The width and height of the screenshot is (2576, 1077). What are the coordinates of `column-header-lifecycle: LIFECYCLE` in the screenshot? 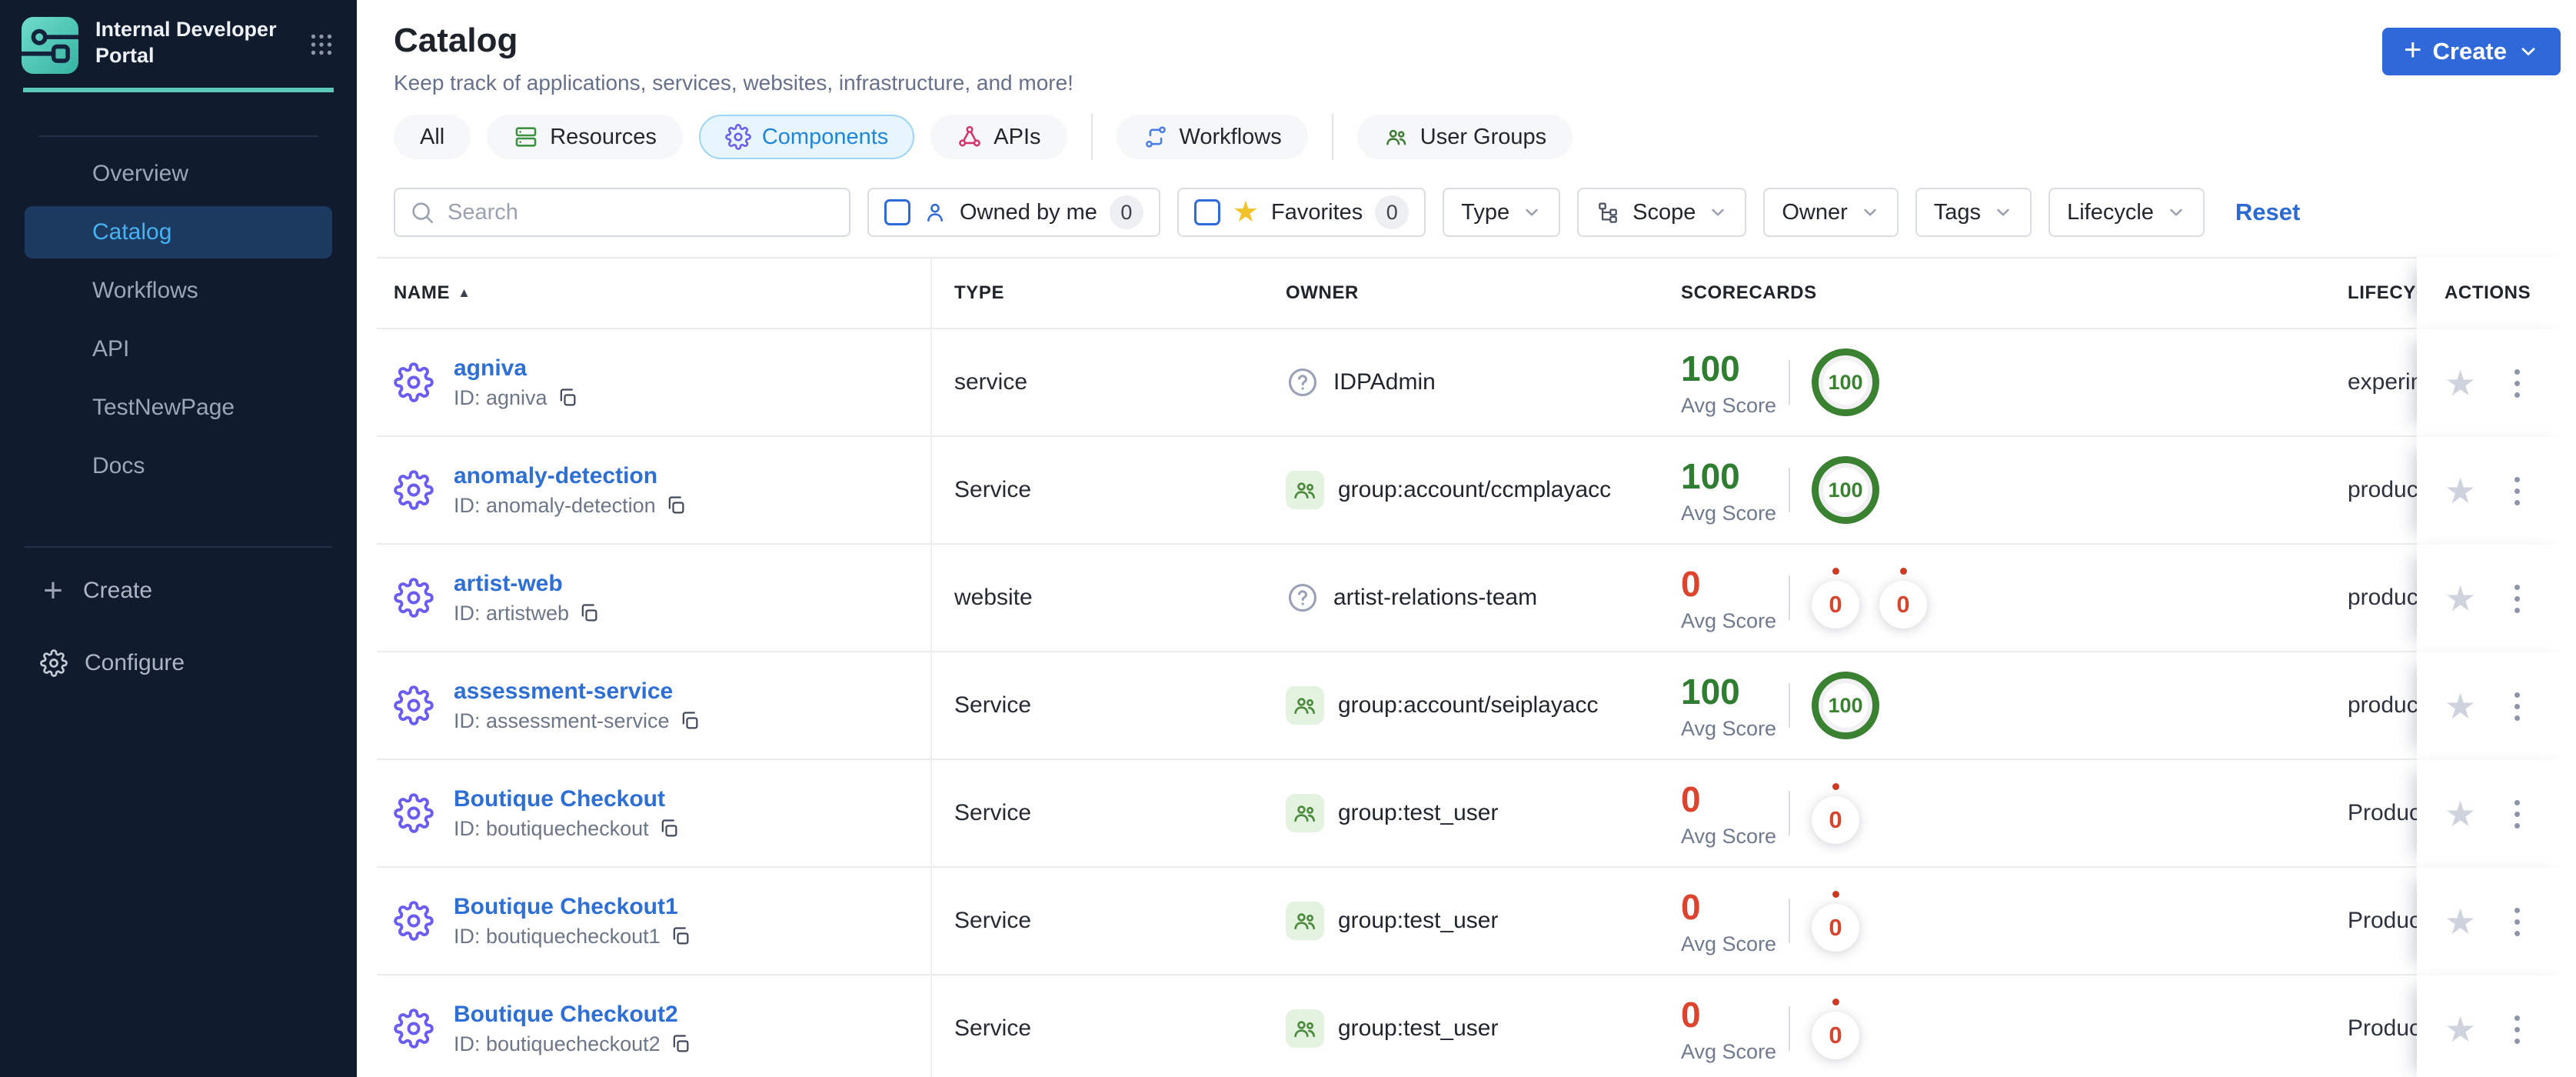 It's located at (2373, 293).